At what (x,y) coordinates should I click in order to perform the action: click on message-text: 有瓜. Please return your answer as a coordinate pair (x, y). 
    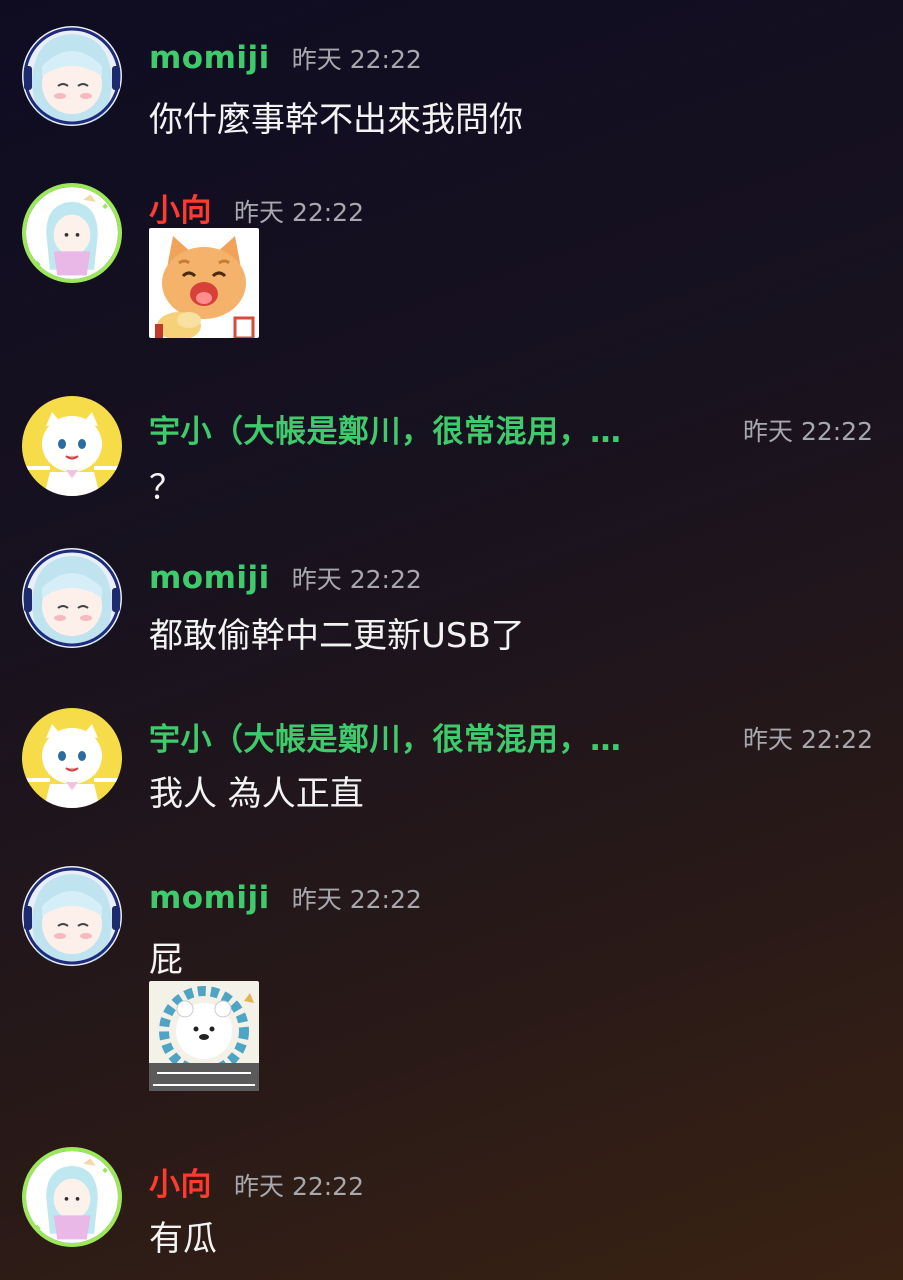
    Looking at the image, I should click on (183, 1239).